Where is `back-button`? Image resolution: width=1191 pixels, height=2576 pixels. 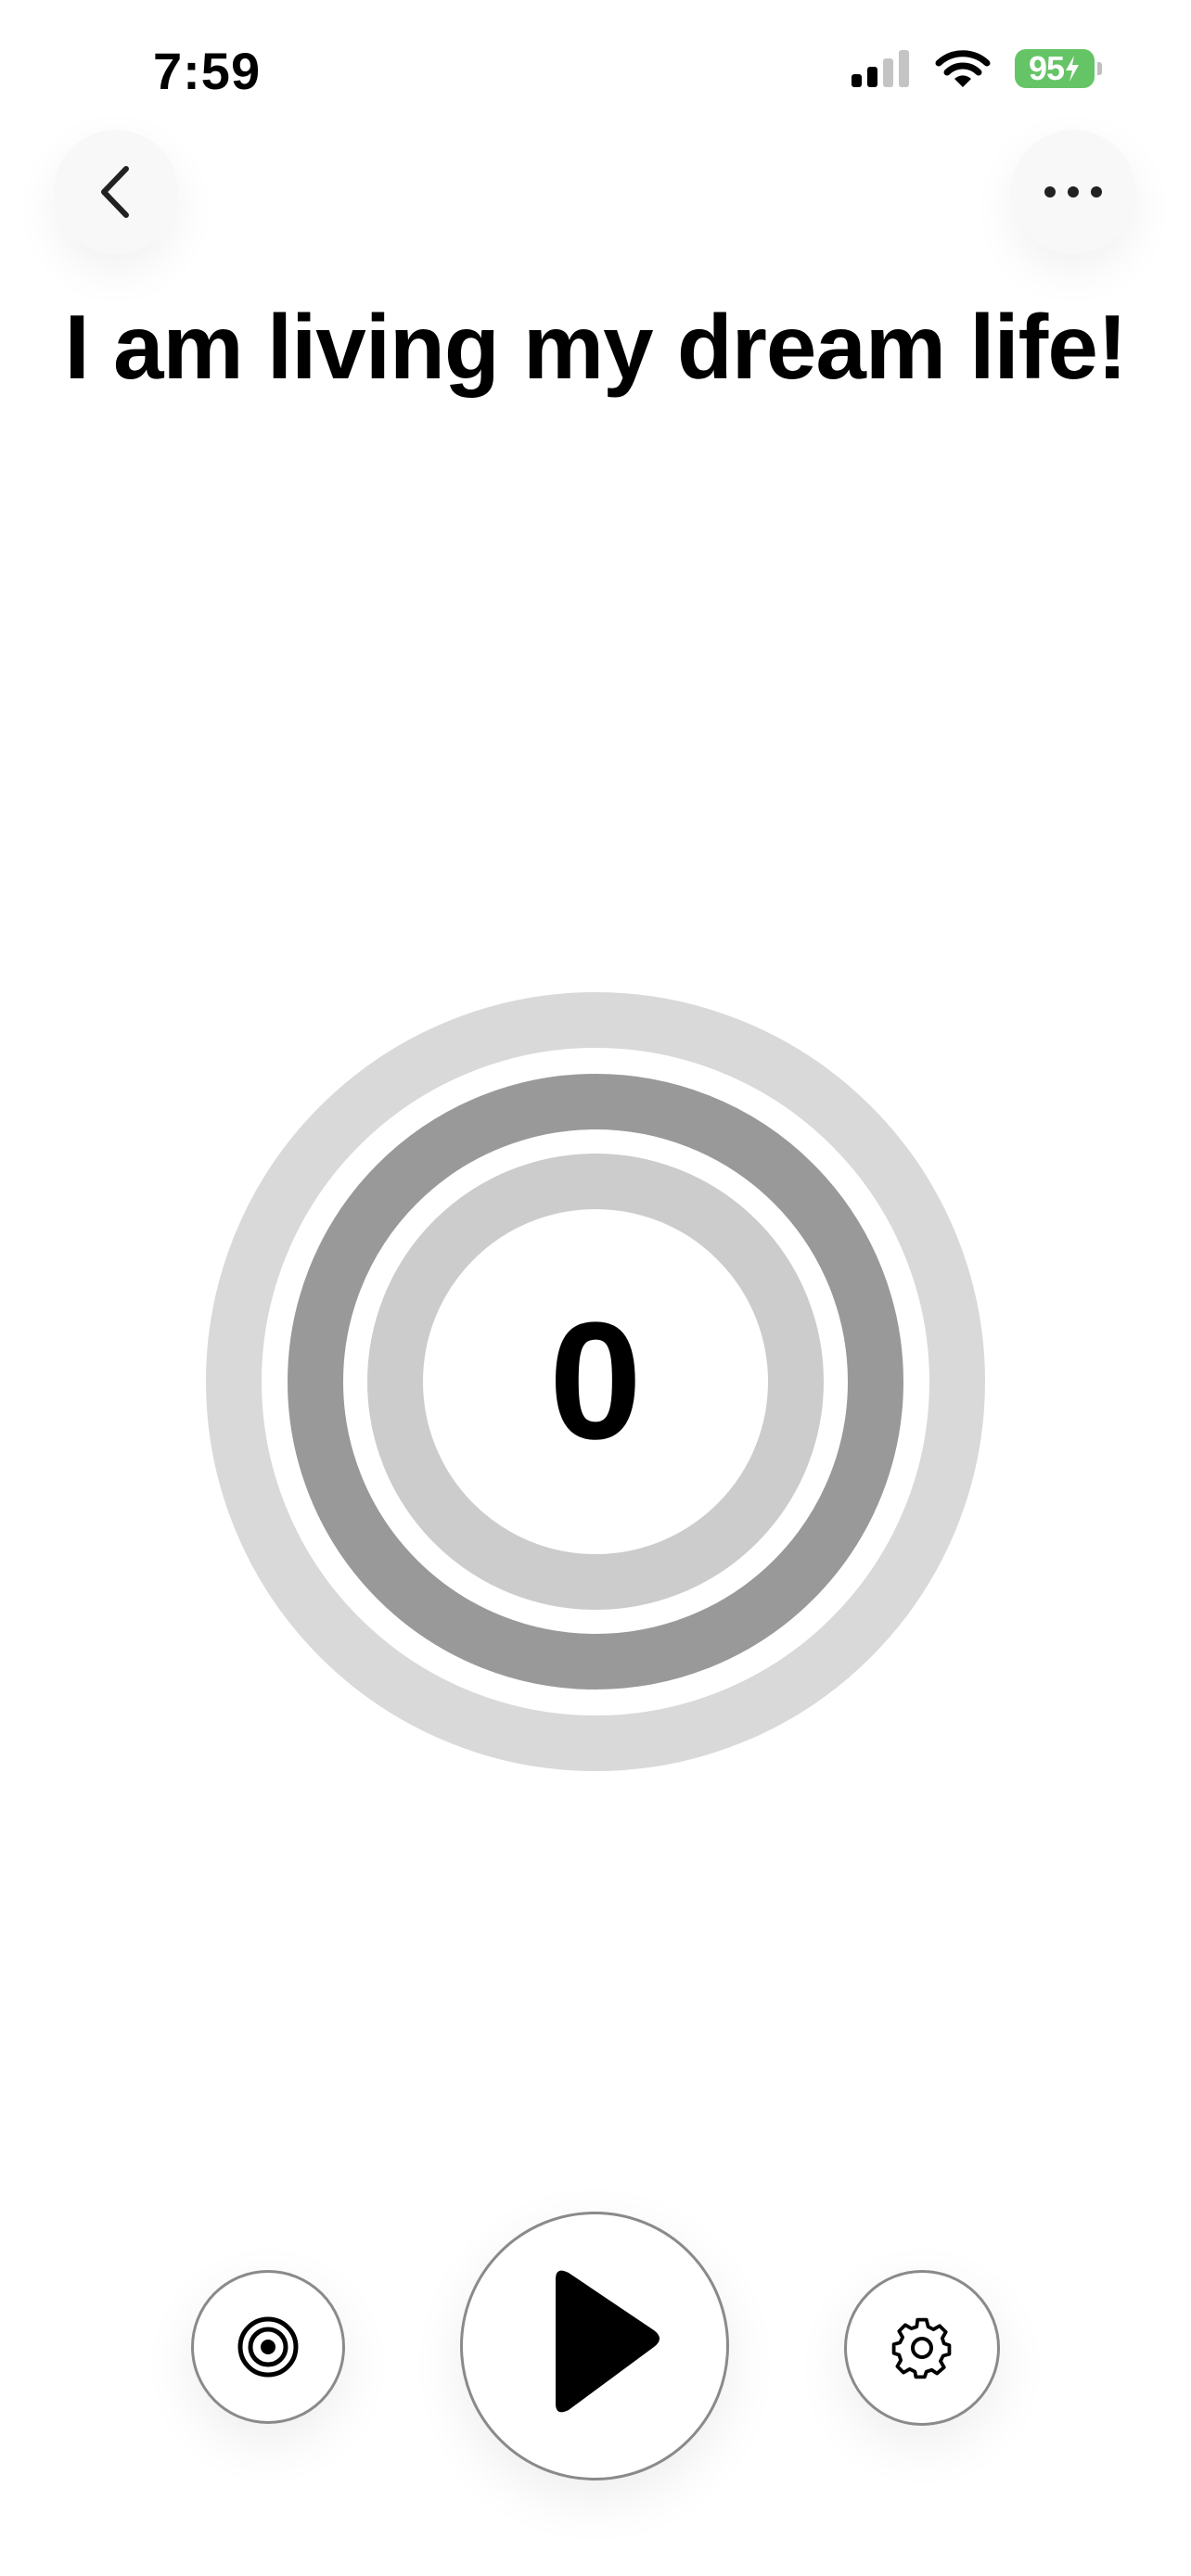
back-button is located at coordinates (116, 192).